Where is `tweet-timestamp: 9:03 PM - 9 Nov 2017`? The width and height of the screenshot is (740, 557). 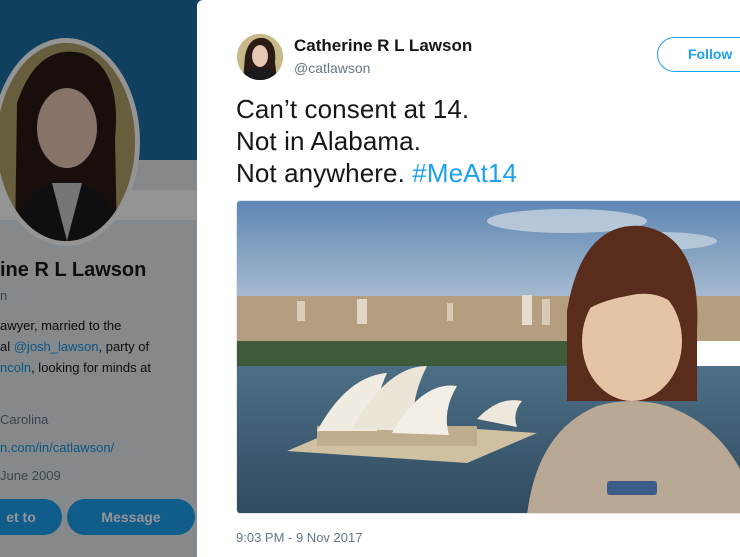
tweet-timestamp: 9:03 PM - 9 Nov 2017 is located at coordinates (299, 537).